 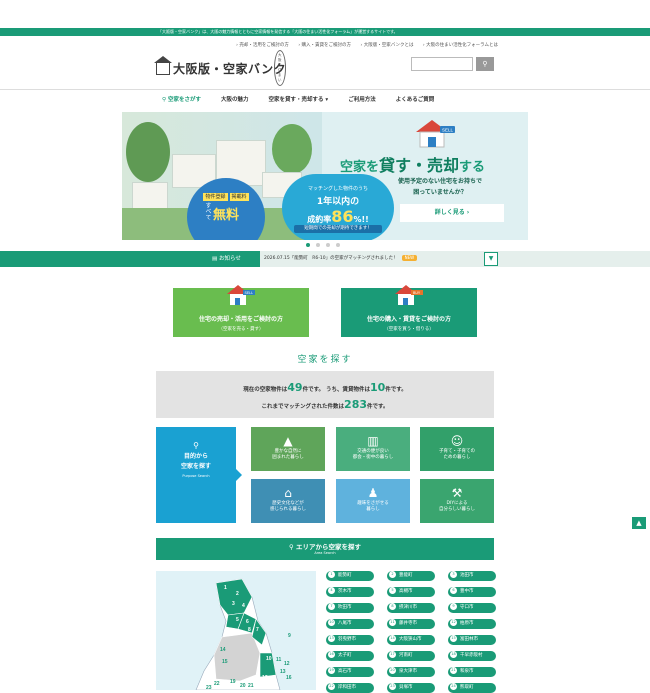 I want to click on map-label: 9, so click(x=289, y=636).